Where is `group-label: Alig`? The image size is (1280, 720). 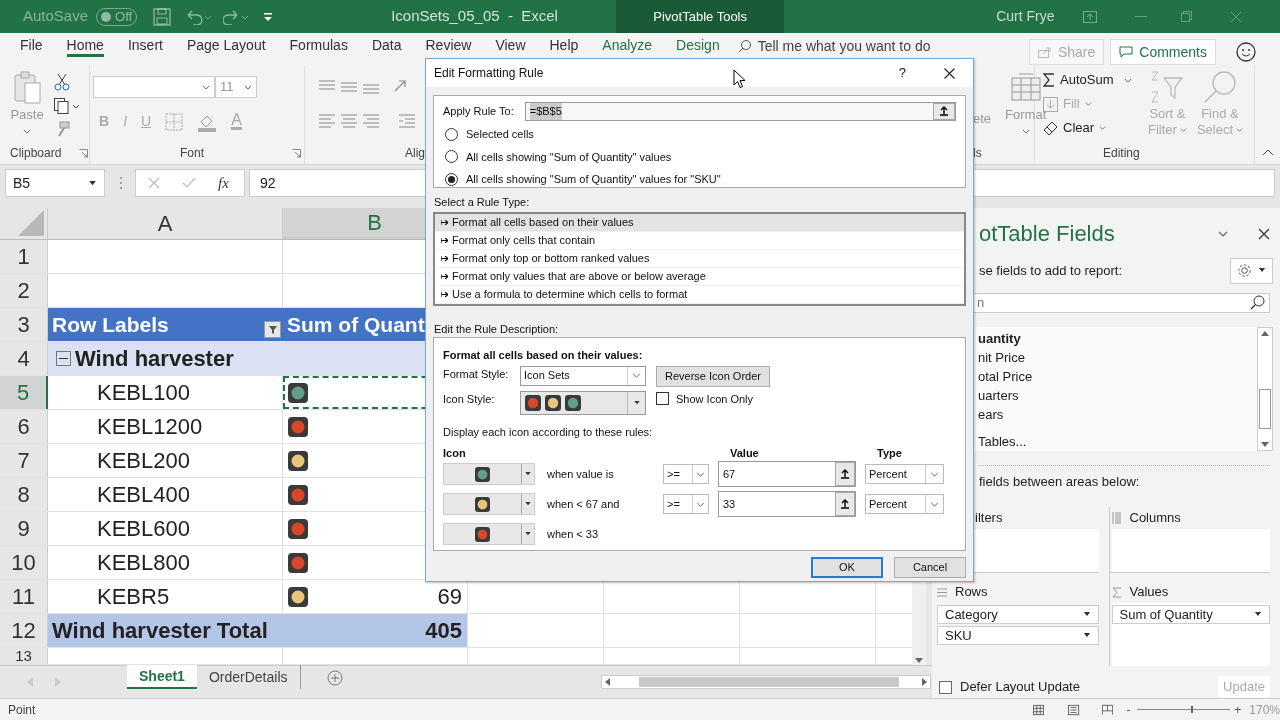
group-label: Alig is located at coordinates (415, 153).